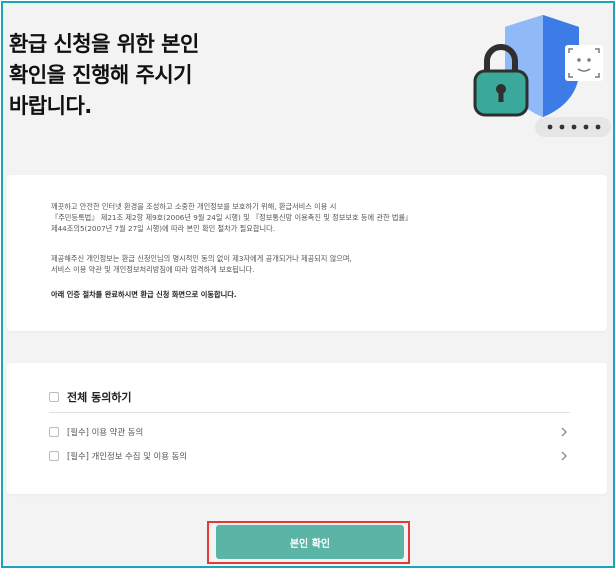 The image size is (616, 569). Describe the element at coordinates (144, 294) in the screenshot. I see `notice-next-step: 아래 인증 절차를 완료하시면 환급 신청 화면으로 이동합니다.` at that location.